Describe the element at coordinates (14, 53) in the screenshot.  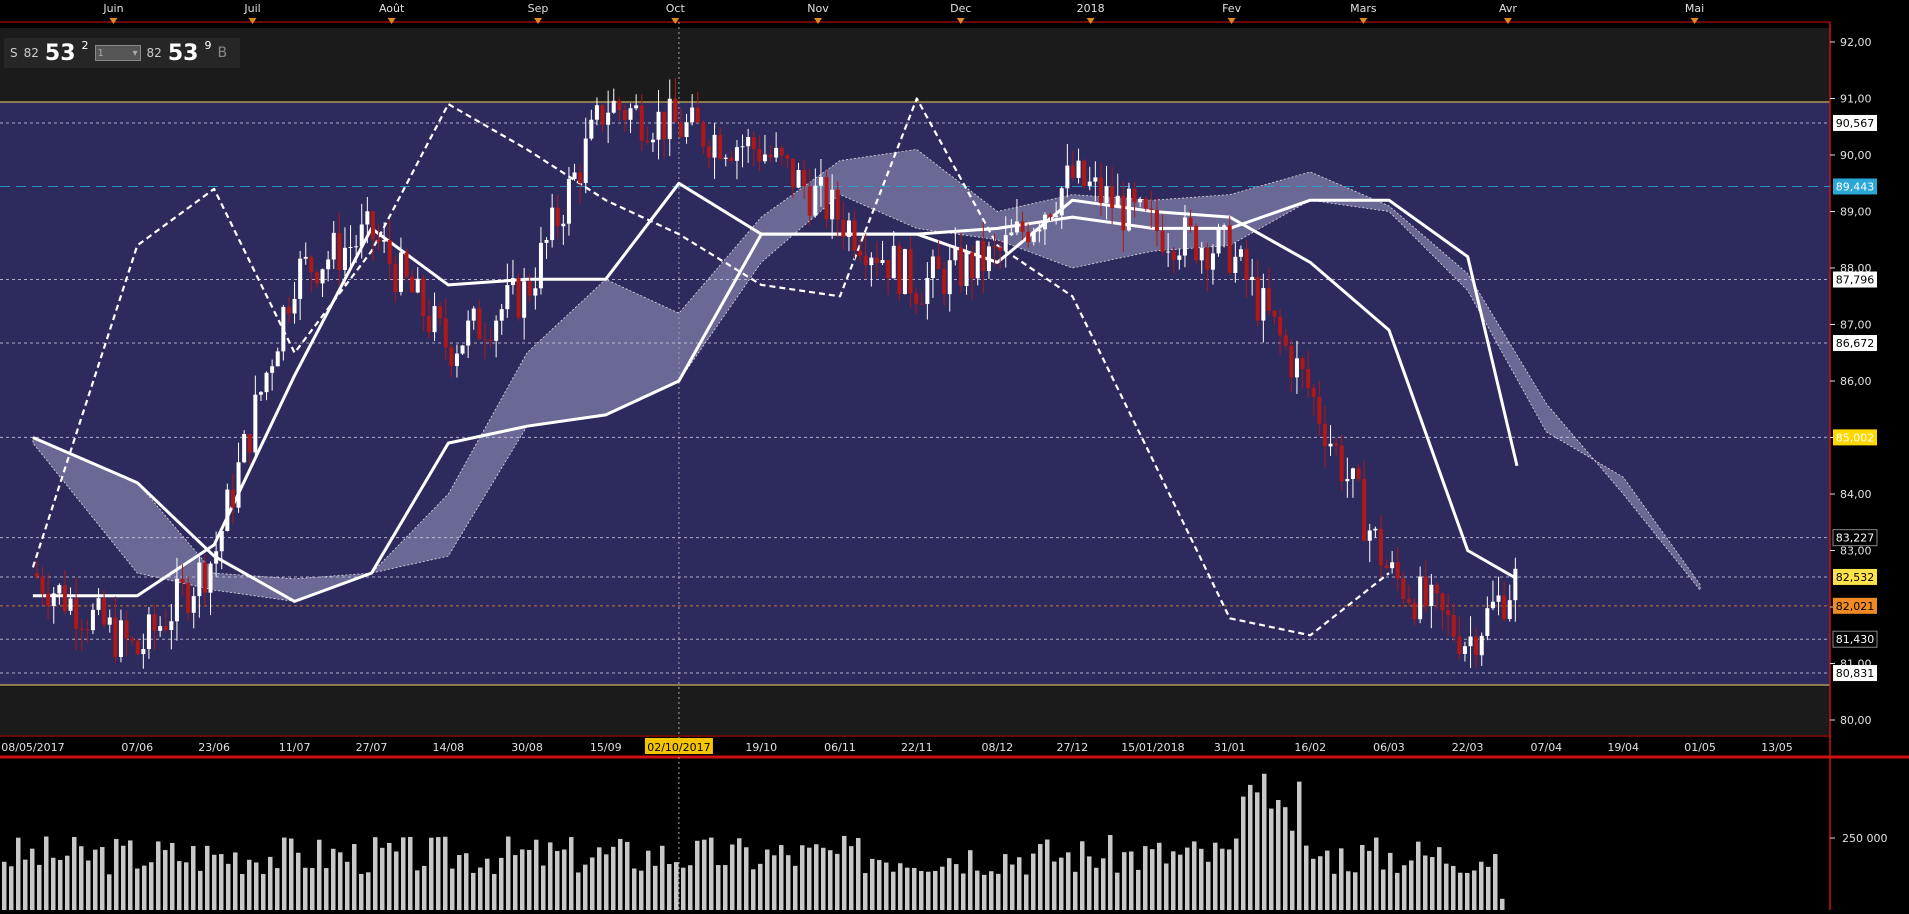
I see `sell-label: S` at that location.